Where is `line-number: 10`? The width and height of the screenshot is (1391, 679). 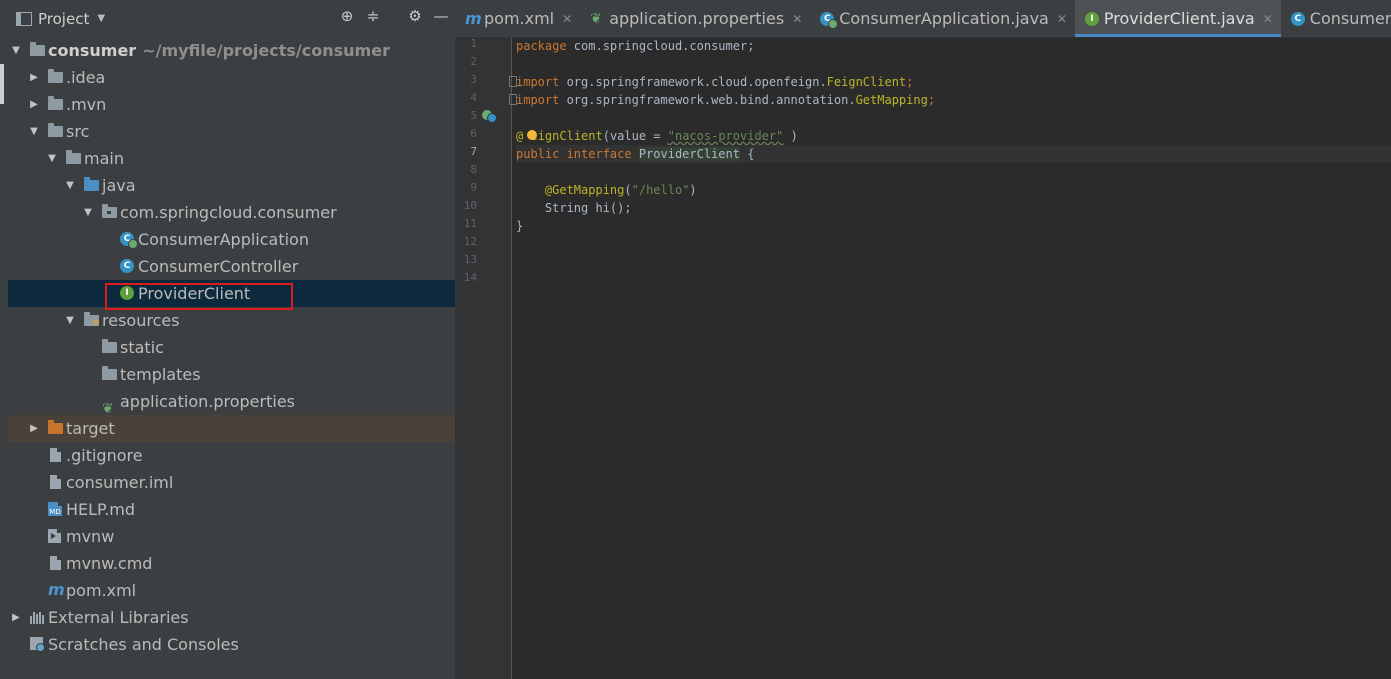 line-number: 10 is located at coordinates (470, 205).